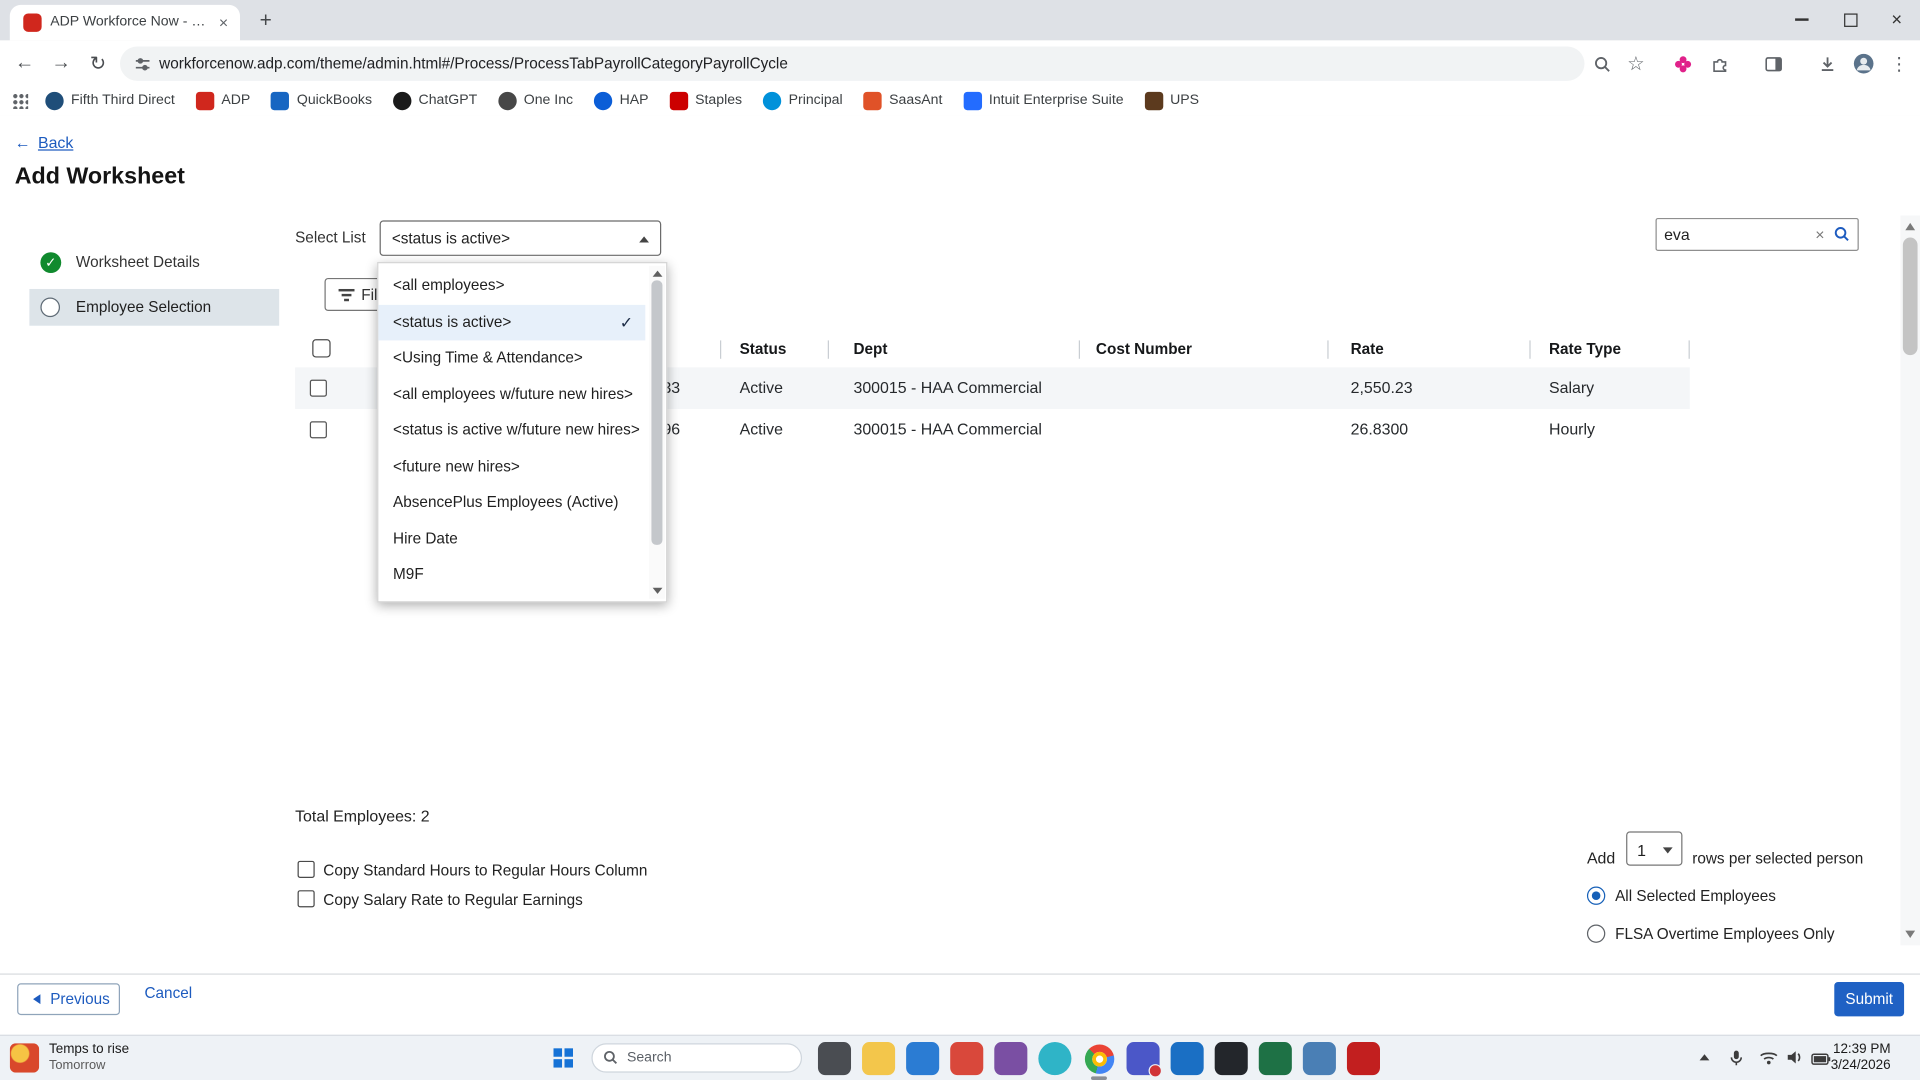 Image resolution: width=1920 pixels, height=1080 pixels. What do you see at coordinates (511, 539) in the screenshot?
I see `menu-item: Hire Date` at bounding box center [511, 539].